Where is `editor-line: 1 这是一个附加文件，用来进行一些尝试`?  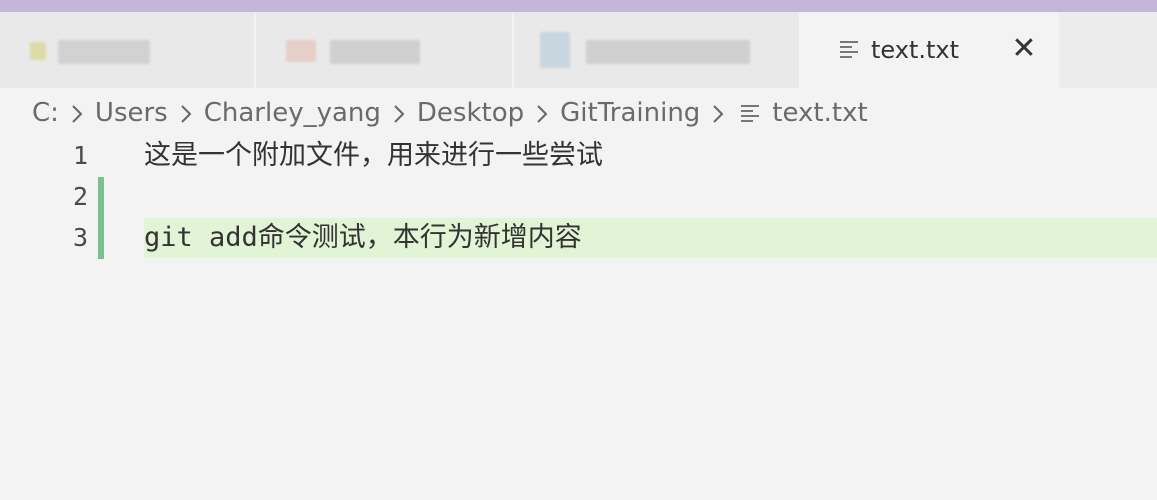
editor-line: 1 这是一个附加文件，用来进行一些尝试 is located at coordinates (578, 156).